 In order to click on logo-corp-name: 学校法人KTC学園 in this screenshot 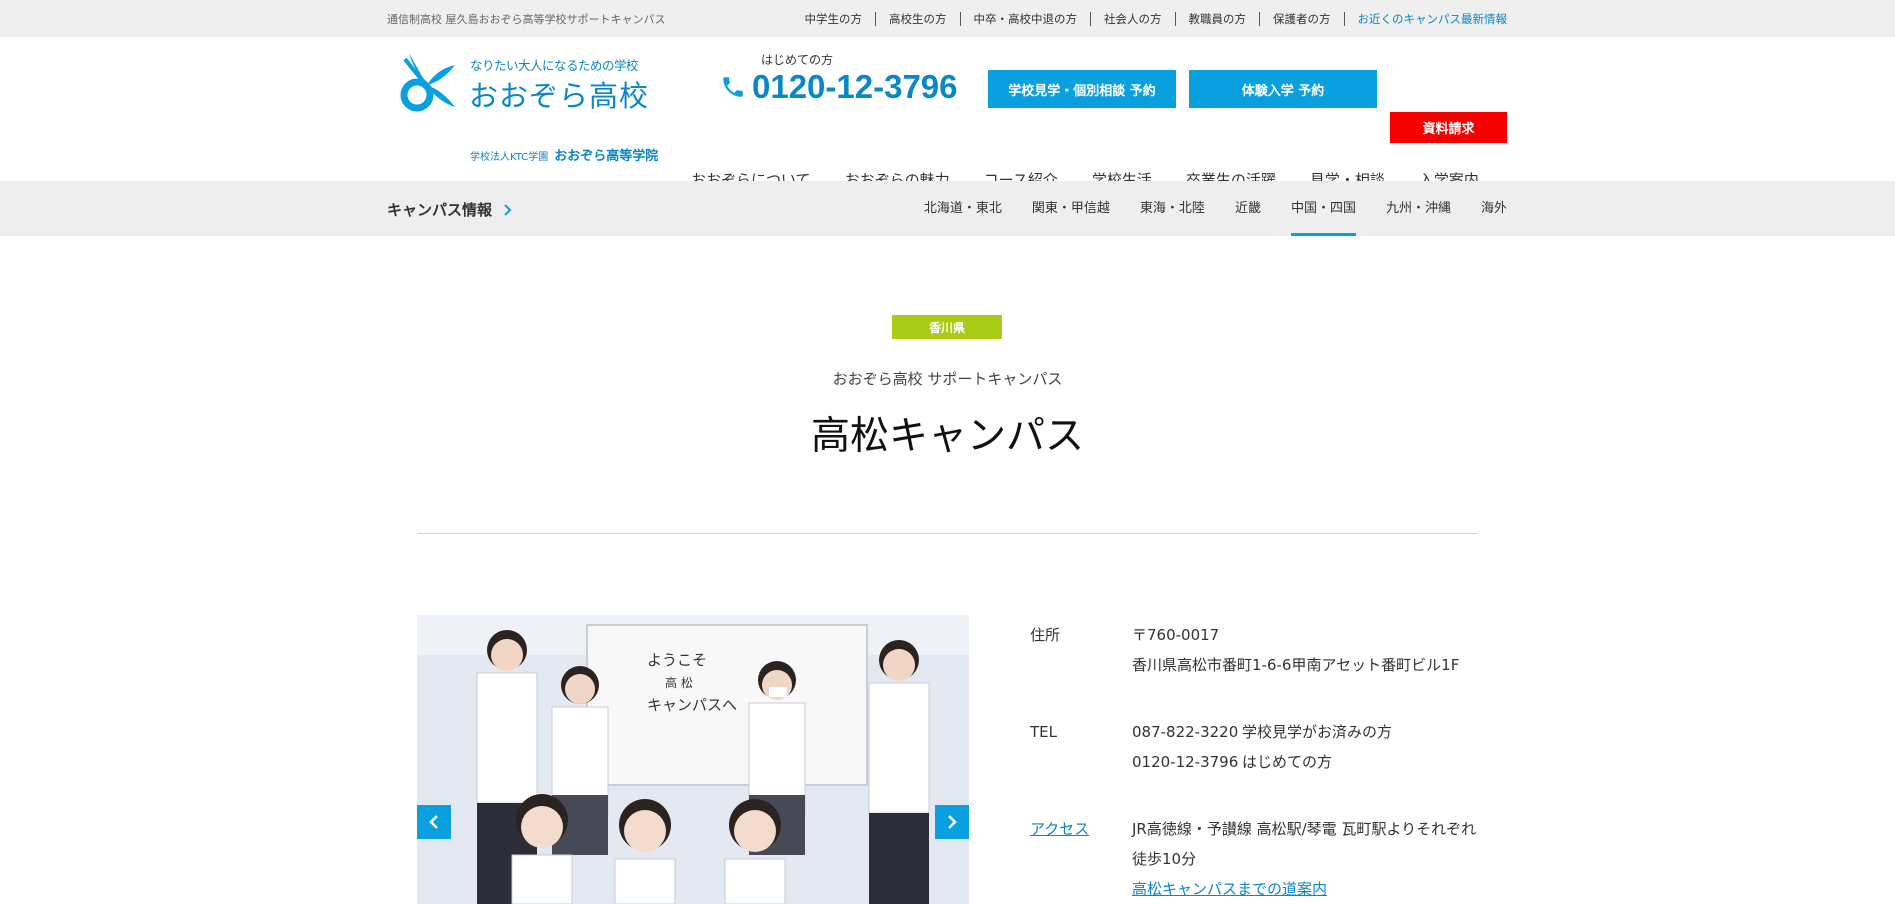, I will do `click(509, 157)`.